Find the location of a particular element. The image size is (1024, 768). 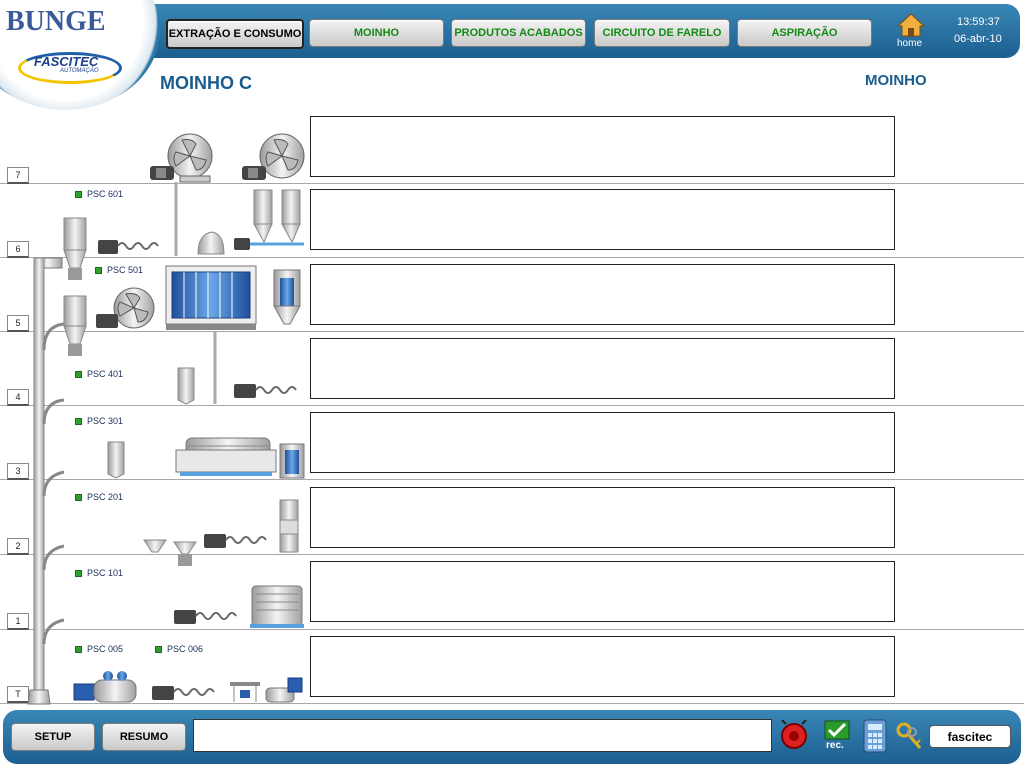

detacher-column is located at coordinates (289, 526).